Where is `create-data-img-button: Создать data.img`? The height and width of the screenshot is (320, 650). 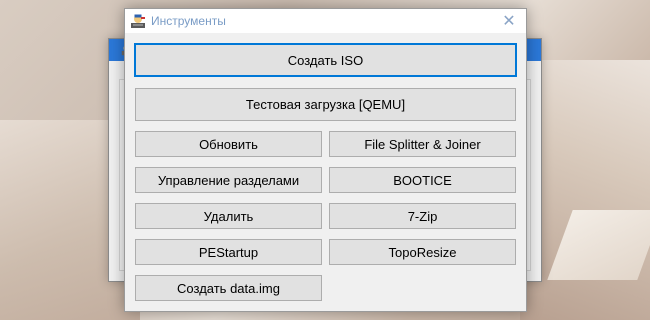
create-data-img-button: Создать data.img is located at coordinates (228, 288).